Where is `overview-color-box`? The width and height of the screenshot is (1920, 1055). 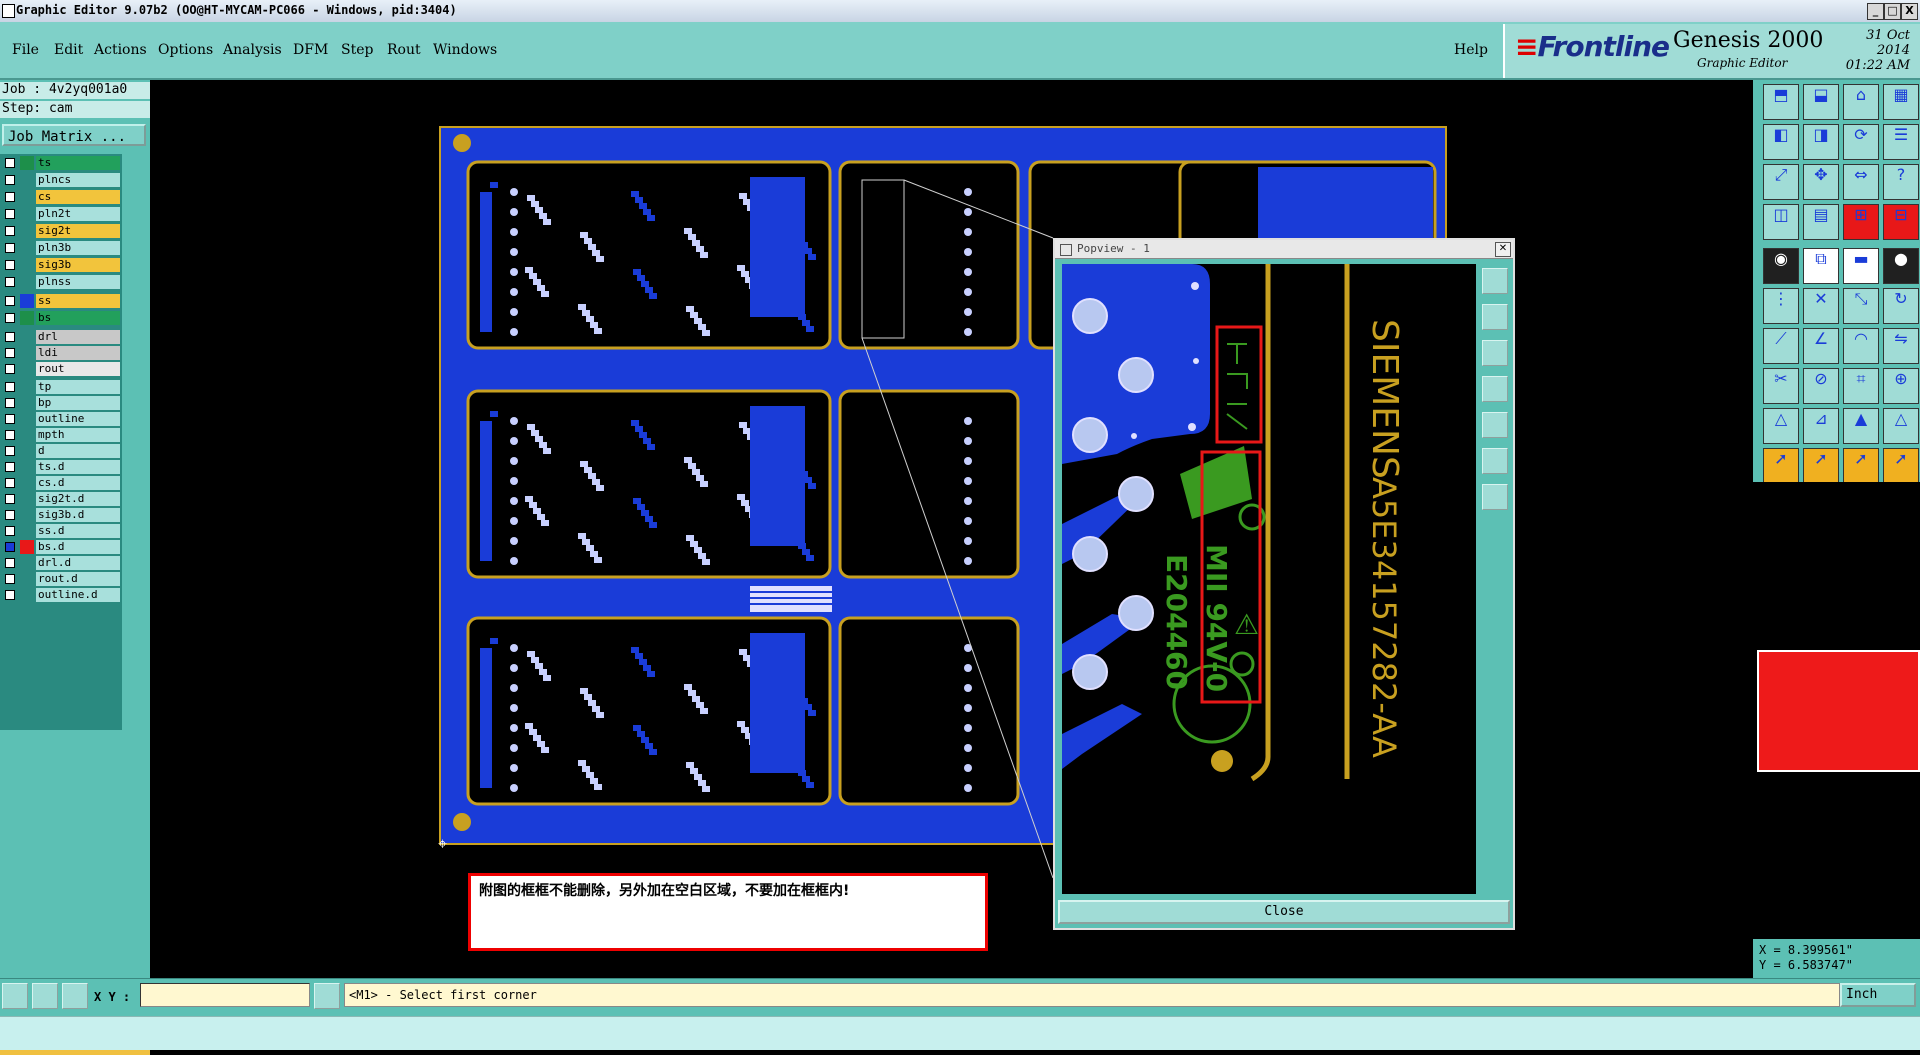
overview-color-box is located at coordinates (1838, 711).